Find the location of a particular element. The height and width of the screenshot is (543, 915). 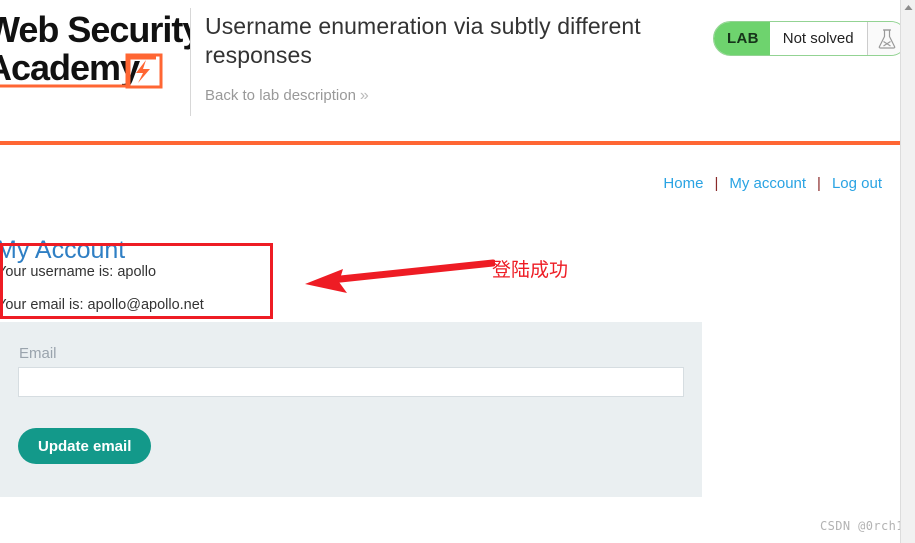

logo-svg: Web Security Academy is located at coordinates (95, 49).